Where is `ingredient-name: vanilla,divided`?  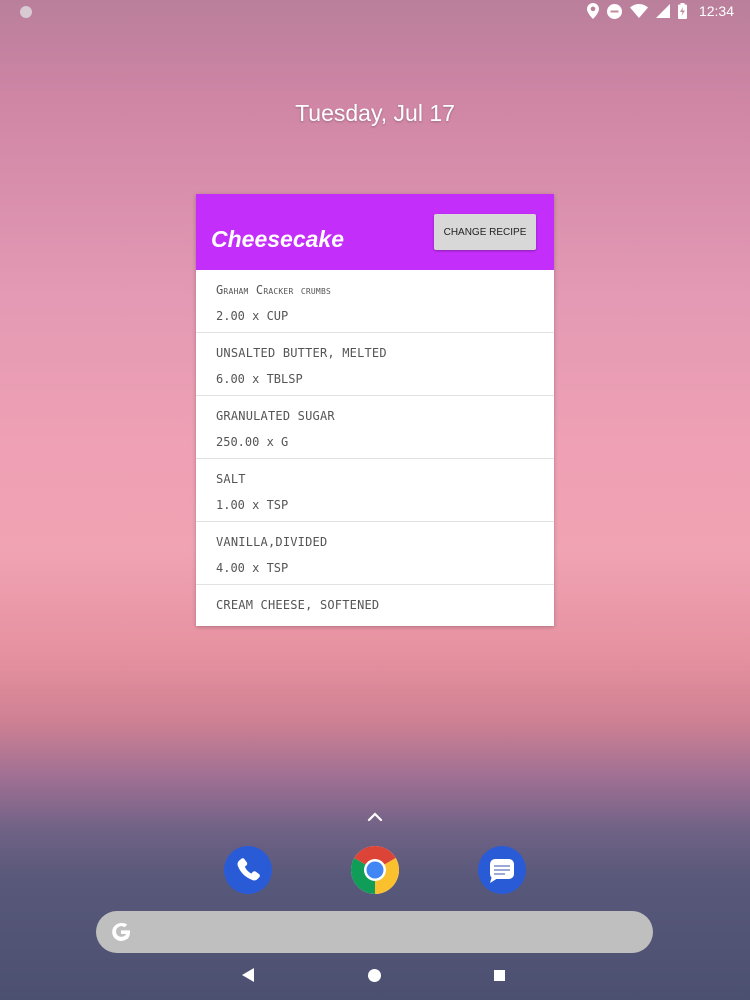 ingredient-name: vanilla,divided is located at coordinates (272, 542).